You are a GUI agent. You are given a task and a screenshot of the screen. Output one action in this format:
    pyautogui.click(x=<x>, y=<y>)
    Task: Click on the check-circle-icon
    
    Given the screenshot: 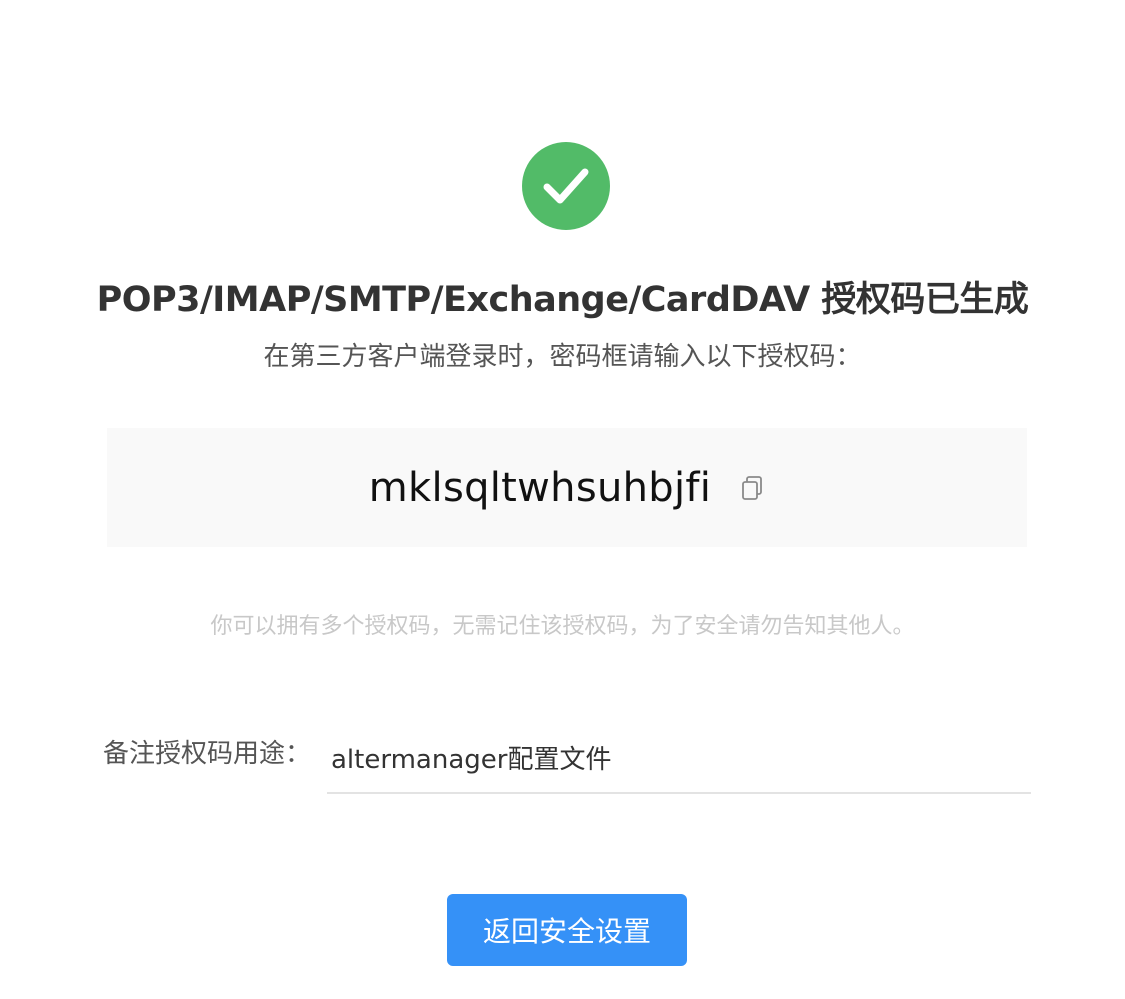 What is the action you would take?
    pyautogui.click(x=566, y=186)
    